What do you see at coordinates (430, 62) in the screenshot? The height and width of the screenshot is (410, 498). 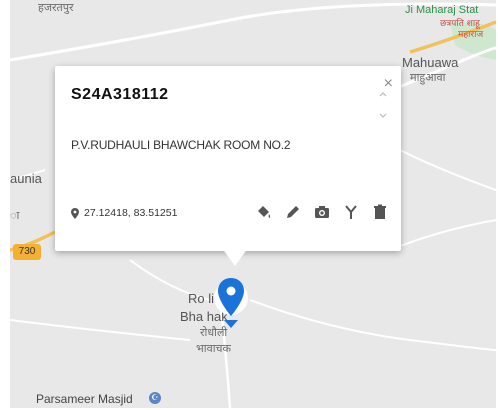 I see `place-label-mahuawa: Mahuawa` at bounding box center [430, 62].